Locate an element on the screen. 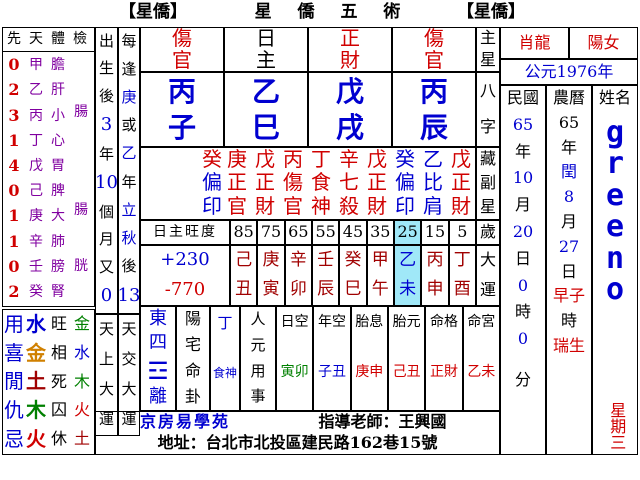 The height and width of the screenshot is (480, 640). hidden-4-stem-3: 戊 is located at coordinates (461, 159).